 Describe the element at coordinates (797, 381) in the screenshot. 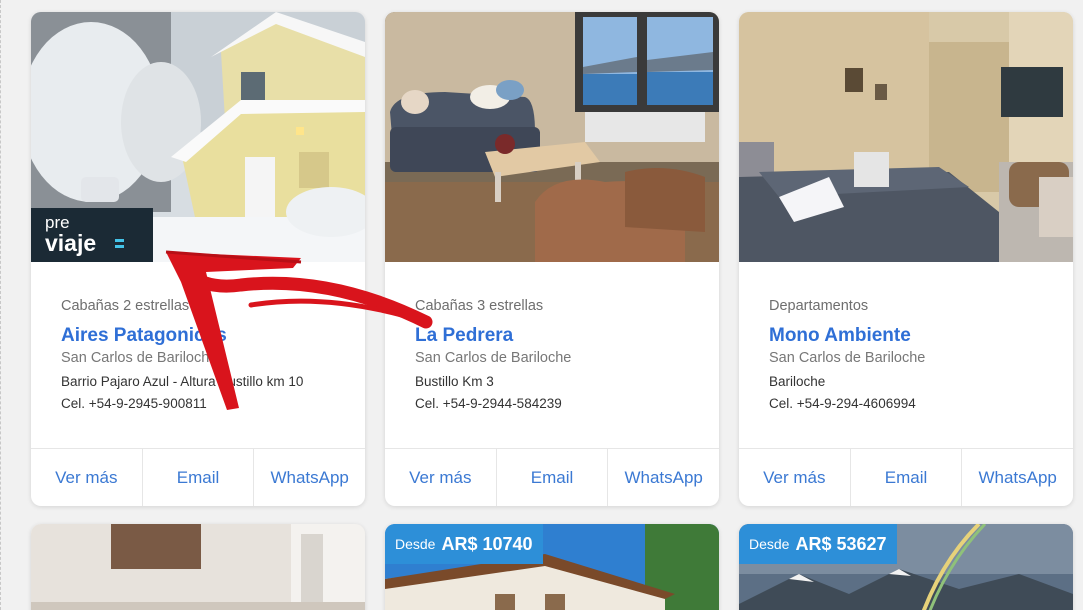

I see `listing-address: Bariloche` at that location.